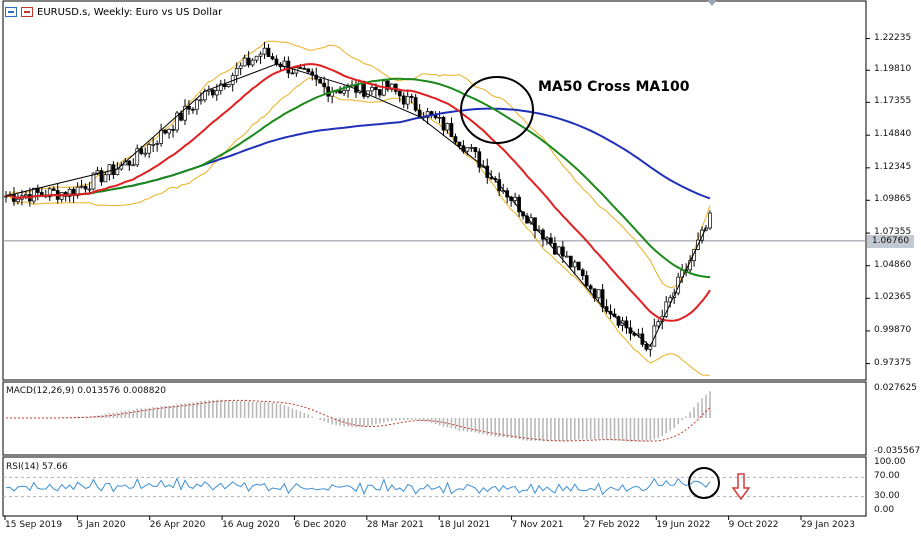 Image resolution: width=921 pixels, height=537 pixels. Describe the element at coordinates (358, 420) in the screenshot. I see `macd-signal-line` at that location.